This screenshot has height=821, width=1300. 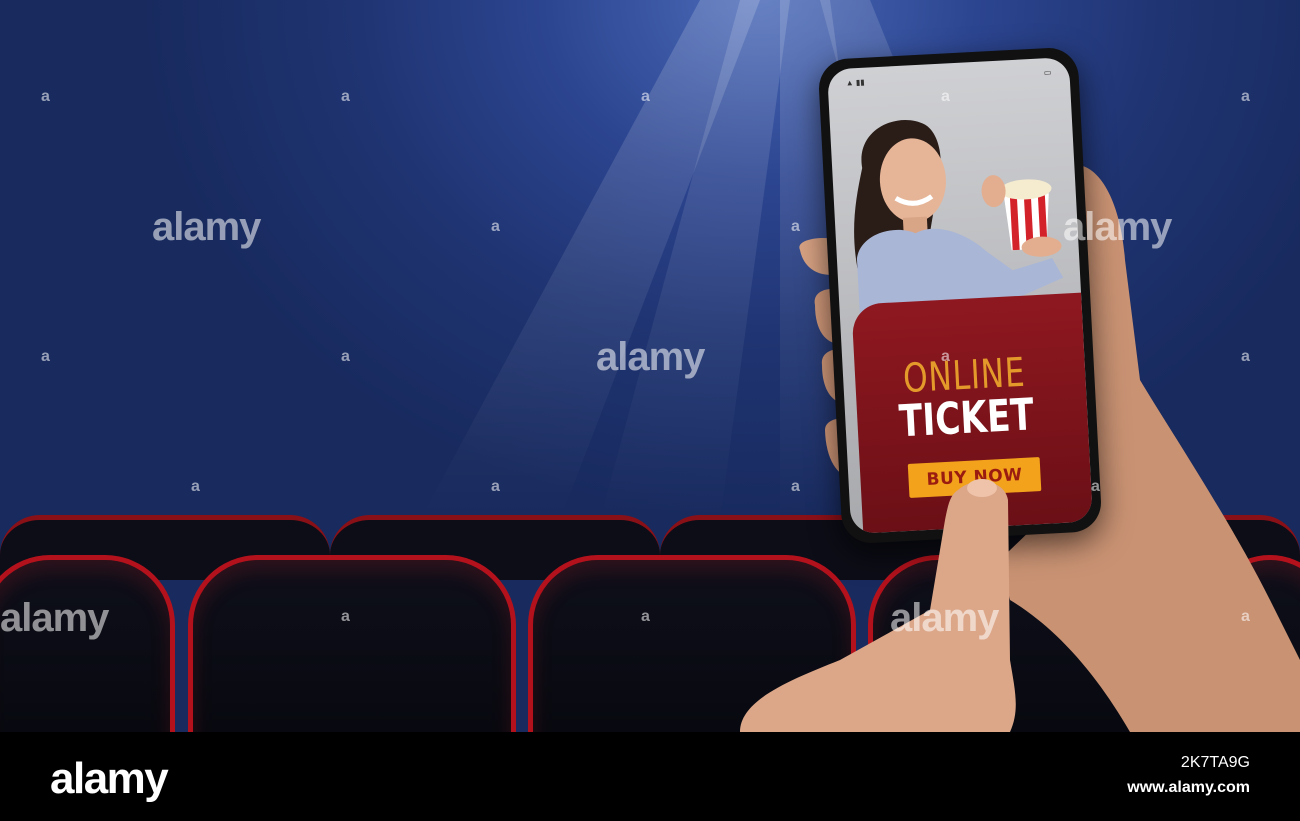 I want to click on footer-bar: alamy 2K7TA9G www.alamy.com, so click(x=650, y=776).